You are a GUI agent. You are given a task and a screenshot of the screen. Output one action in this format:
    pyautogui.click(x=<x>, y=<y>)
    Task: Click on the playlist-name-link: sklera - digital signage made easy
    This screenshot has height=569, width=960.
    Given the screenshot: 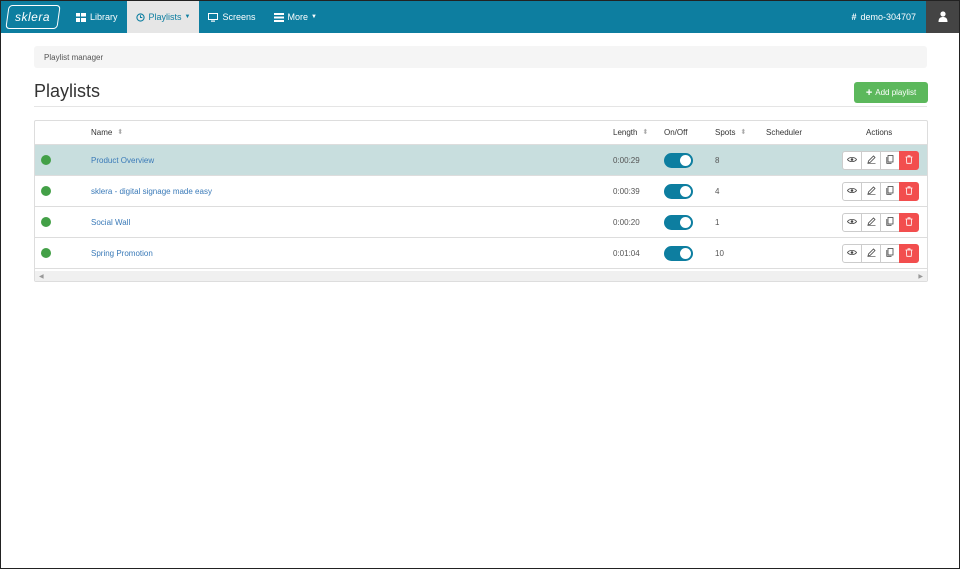 What is the action you would take?
    pyautogui.click(x=151, y=191)
    